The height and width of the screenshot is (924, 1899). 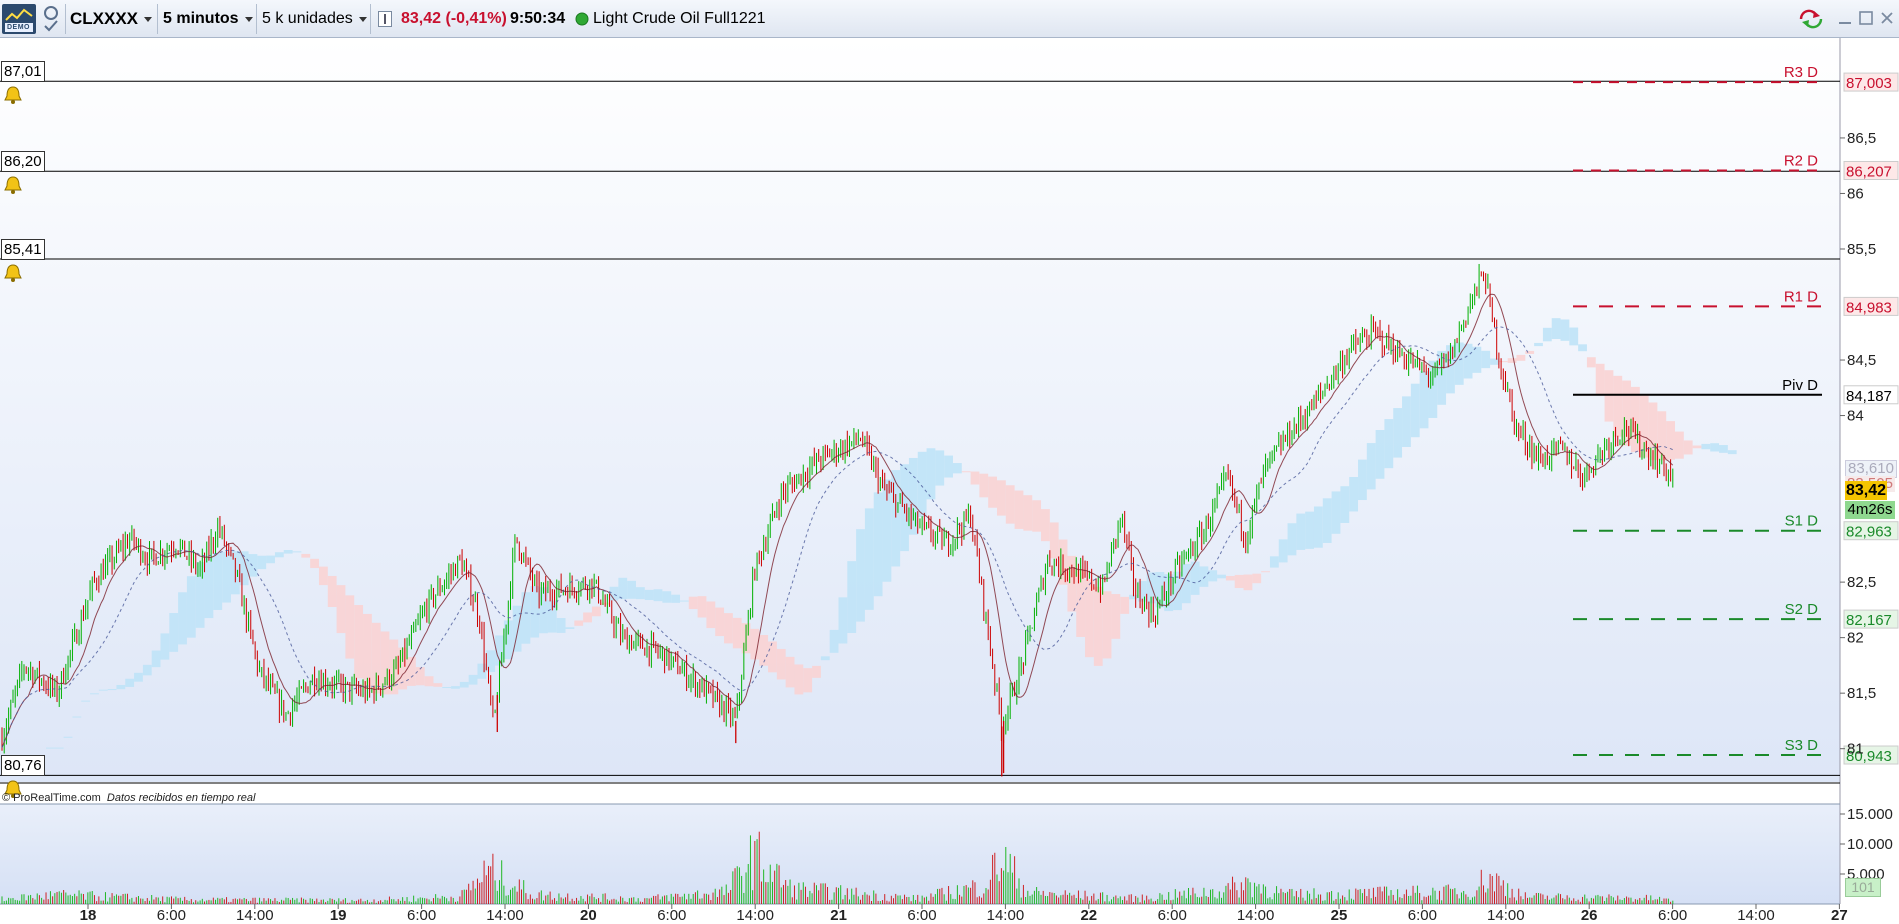 What do you see at coordinates (1855, 749) in the screenshot?
I see `price-tick-label: 81` at bounding box center [1855, 749].